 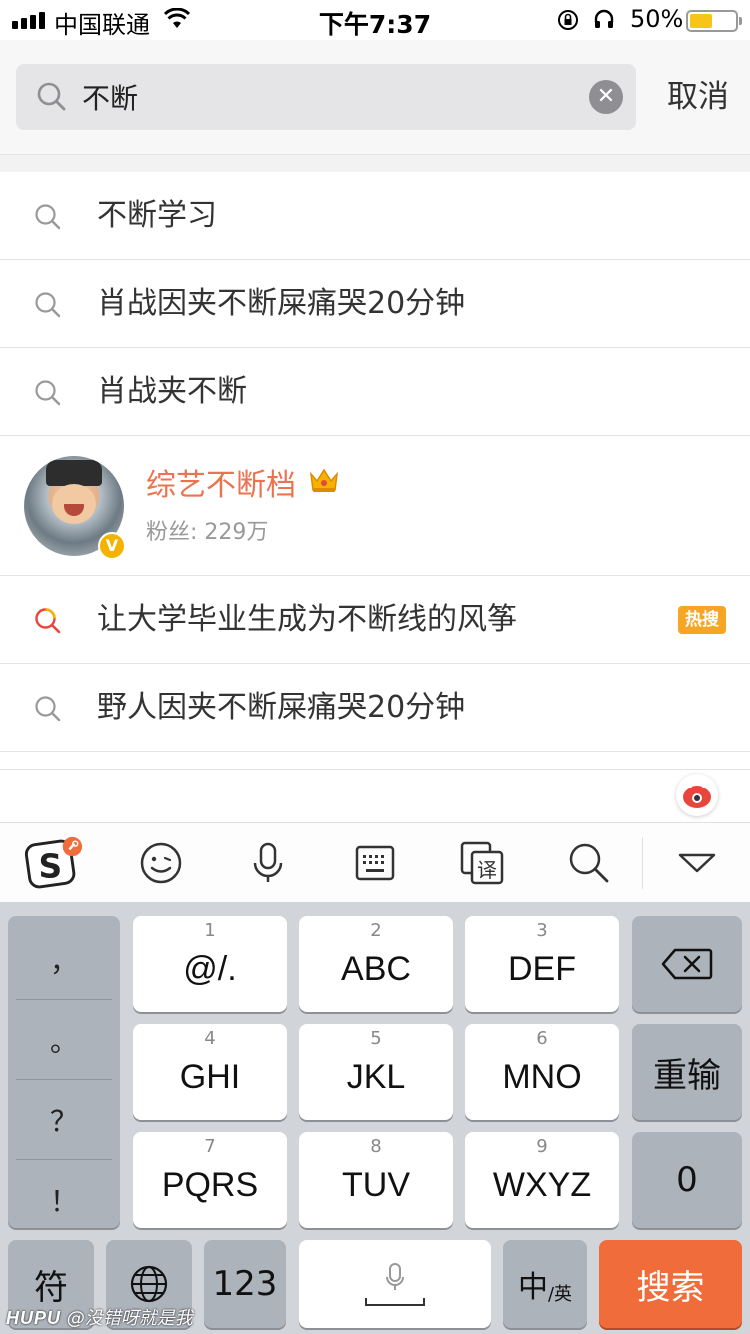 What do you see at coordinates (376, 1077) in the screenshot?
I see `key-letters: JKL` at bounding box center [376, 1077].